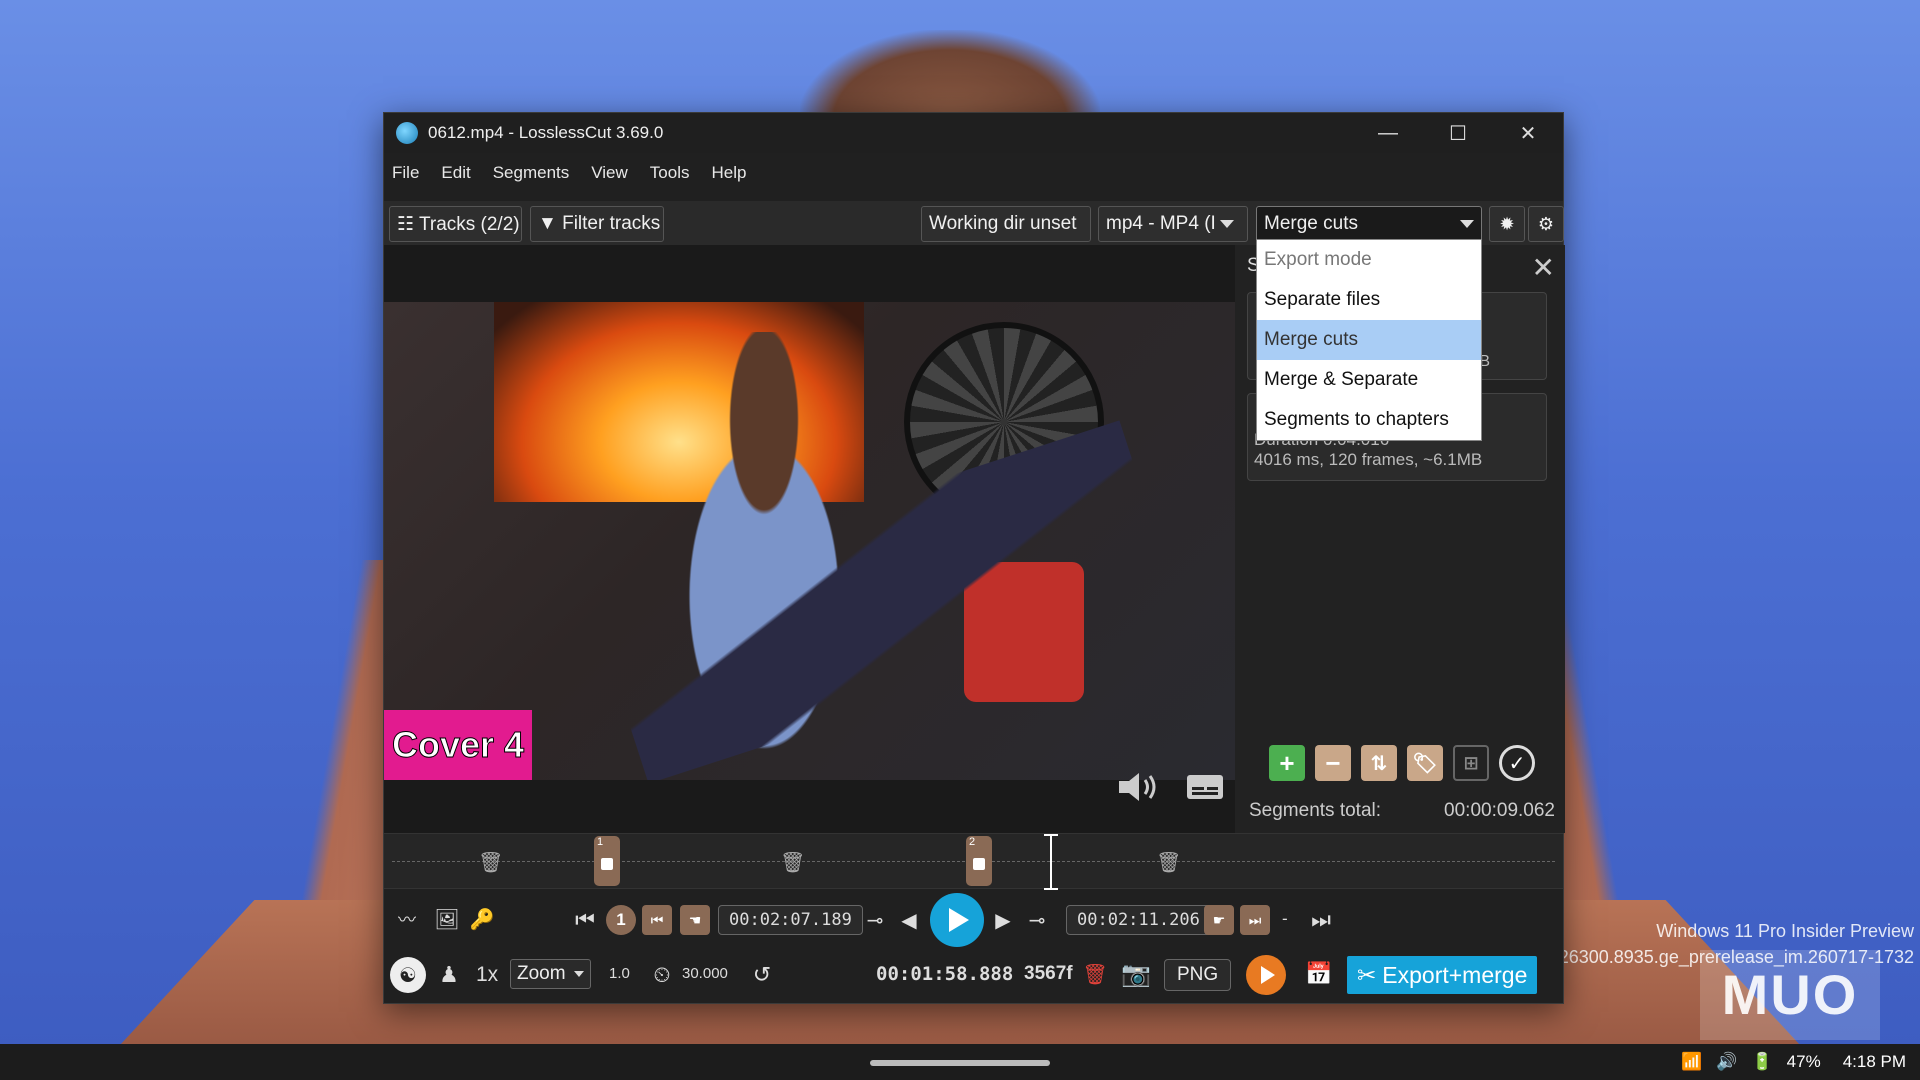 The width and height of the screenshot is (1920, 1080). I want to click on label-segment-button: 🏷, so click(1425, 763).